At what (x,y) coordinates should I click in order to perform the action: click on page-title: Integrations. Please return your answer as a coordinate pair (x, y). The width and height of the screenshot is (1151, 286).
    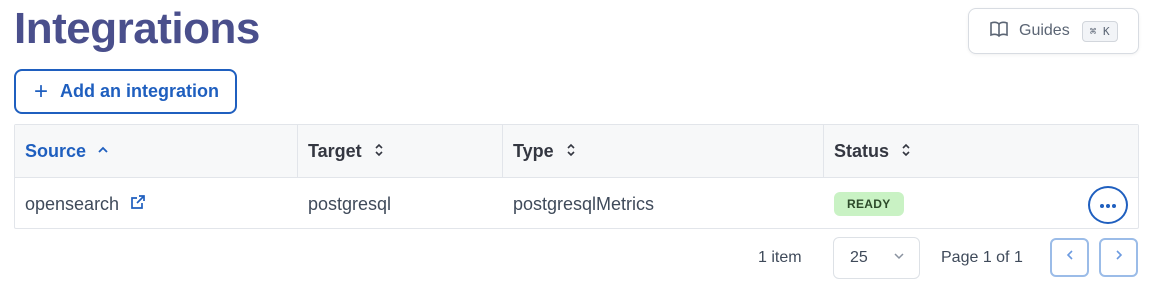
    Looking at the image, I should click on (137, 28).